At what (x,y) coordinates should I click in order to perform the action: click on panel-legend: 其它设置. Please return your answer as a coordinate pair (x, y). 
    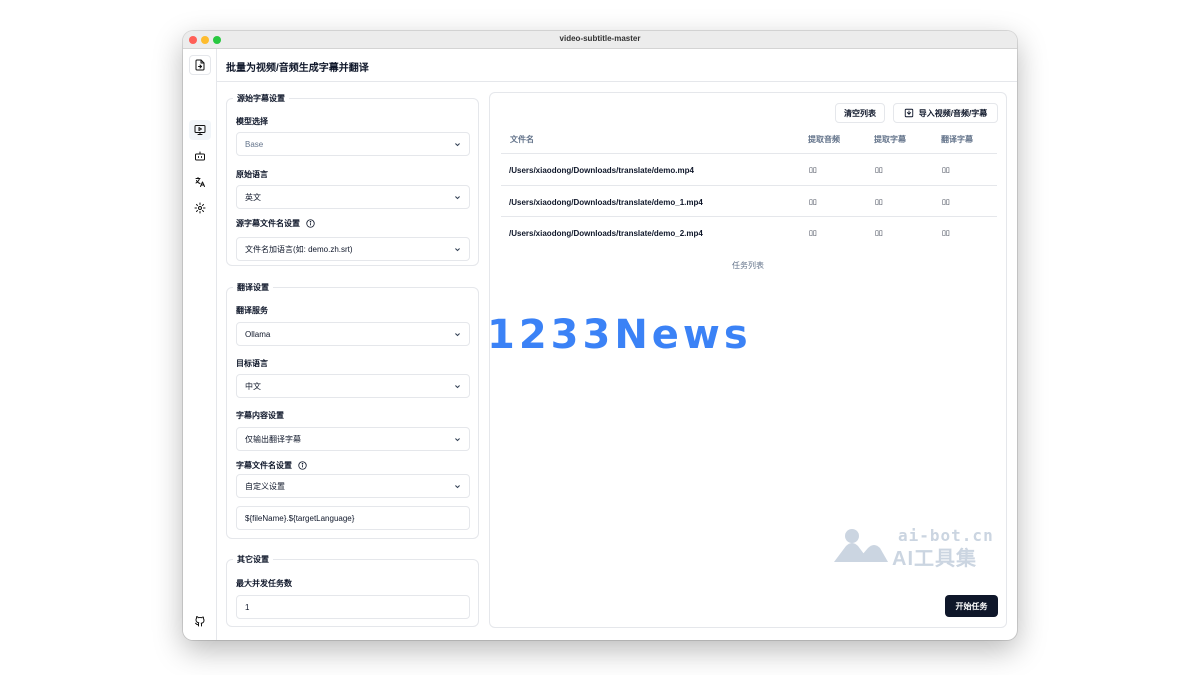
    Looking at the image, I should click on (253, 559).